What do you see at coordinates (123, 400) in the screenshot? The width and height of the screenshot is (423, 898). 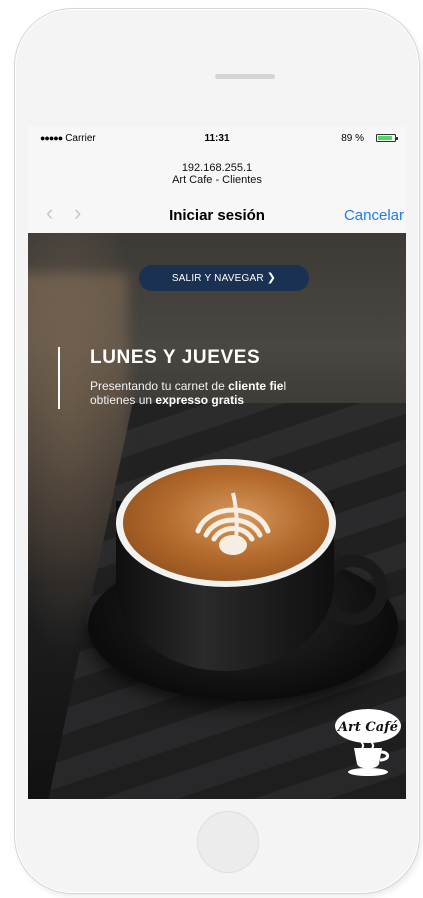 I see `promo-text-part: obtienes un` at bounding box center [123, 400].